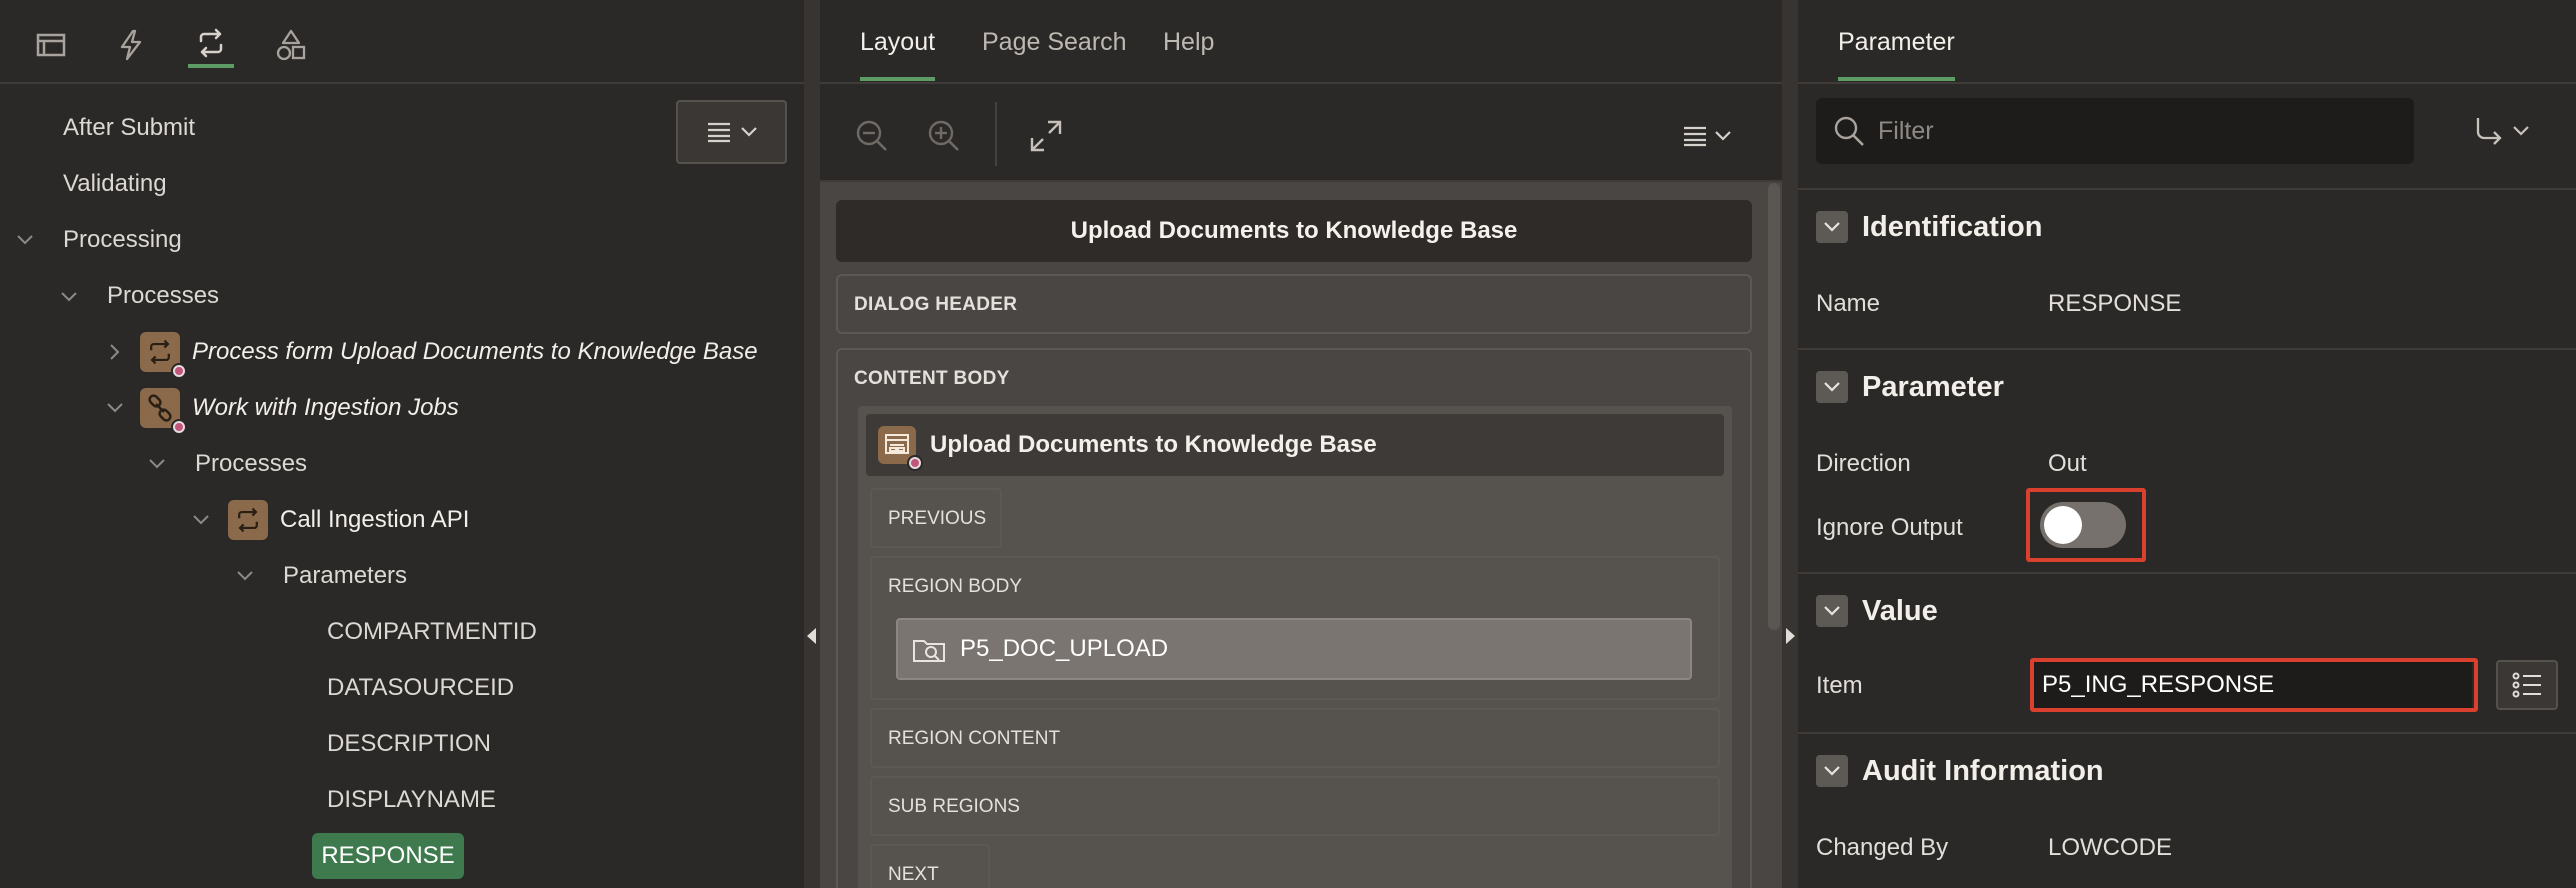 Image resolution: width=2576 pixels, height=888 pixels. I want to click on tab-help: Help, so click(1188, 42).